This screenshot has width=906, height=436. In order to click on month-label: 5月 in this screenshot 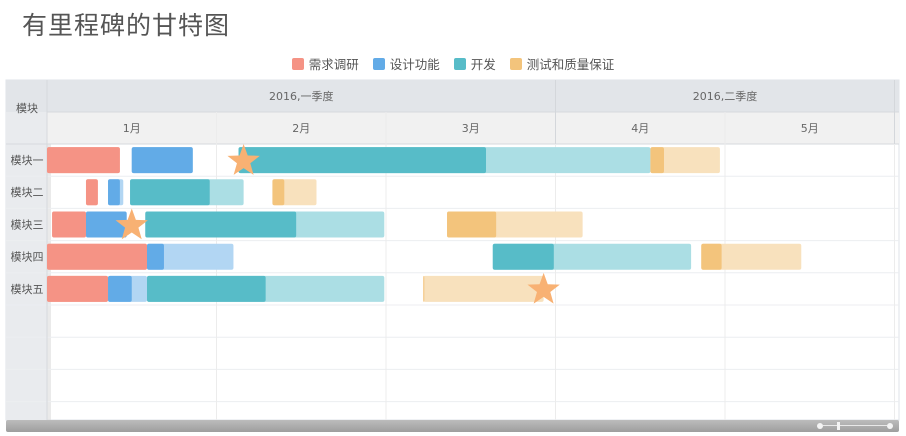, I will do `click(810, 128)`.